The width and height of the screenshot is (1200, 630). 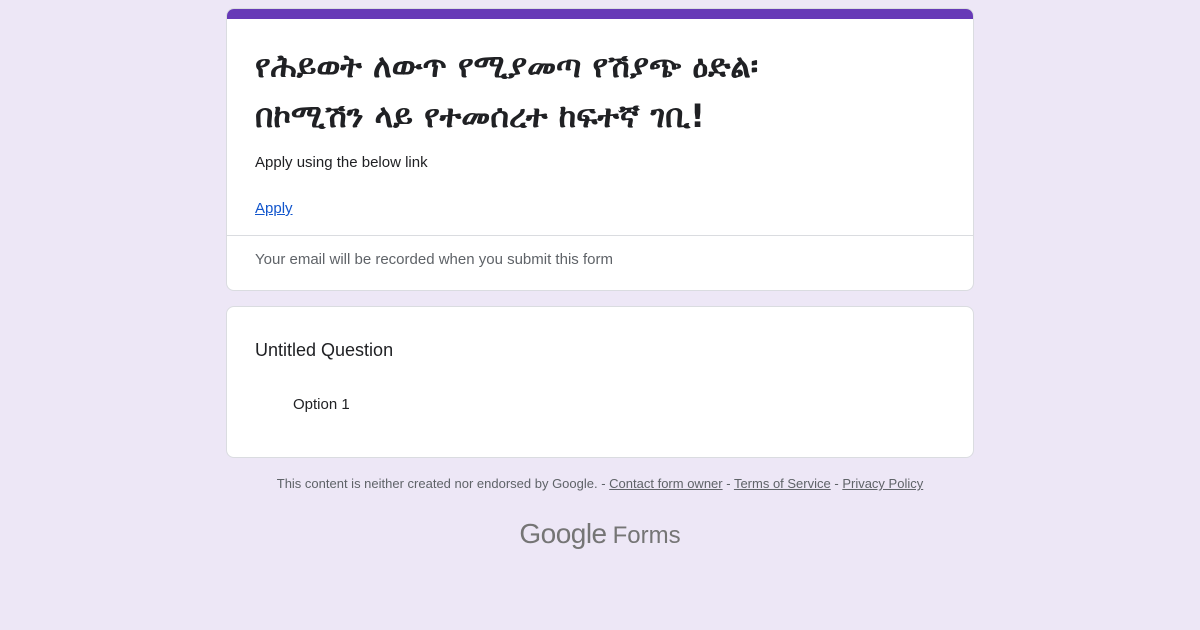 What do you see at coordinates (646, 535) in the screenshot?
I see `forms-wordmark: Forms` at bounding box center [646, 535].